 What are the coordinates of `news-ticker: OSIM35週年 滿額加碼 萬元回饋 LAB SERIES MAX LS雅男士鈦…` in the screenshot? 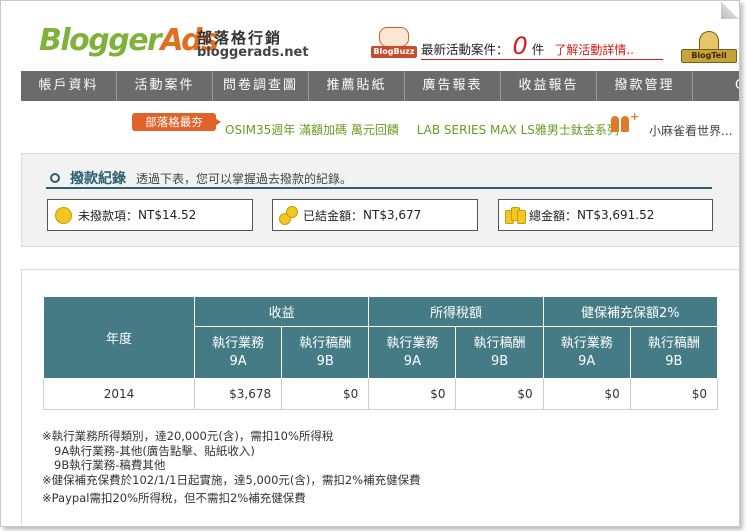 It's located at (429, 129).